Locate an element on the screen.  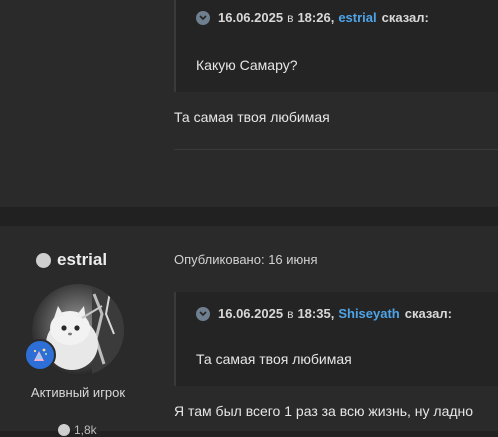
user-role: Активный игрок is located at coordinates (78, 392).